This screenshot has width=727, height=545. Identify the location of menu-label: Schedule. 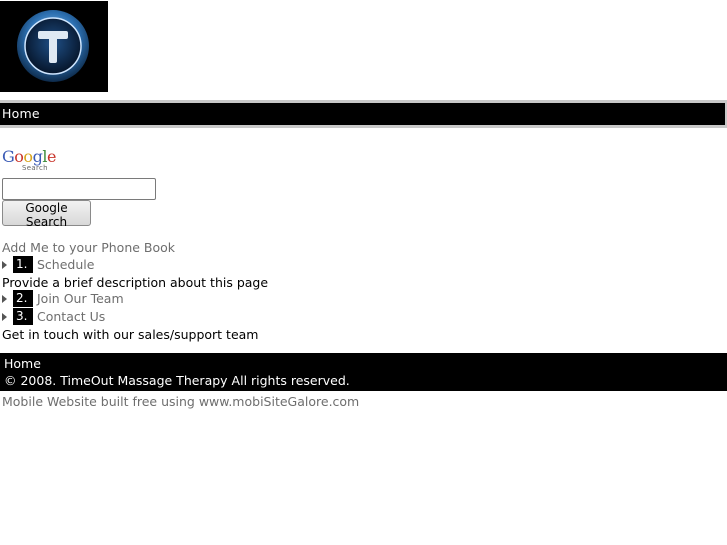
(65, 264).